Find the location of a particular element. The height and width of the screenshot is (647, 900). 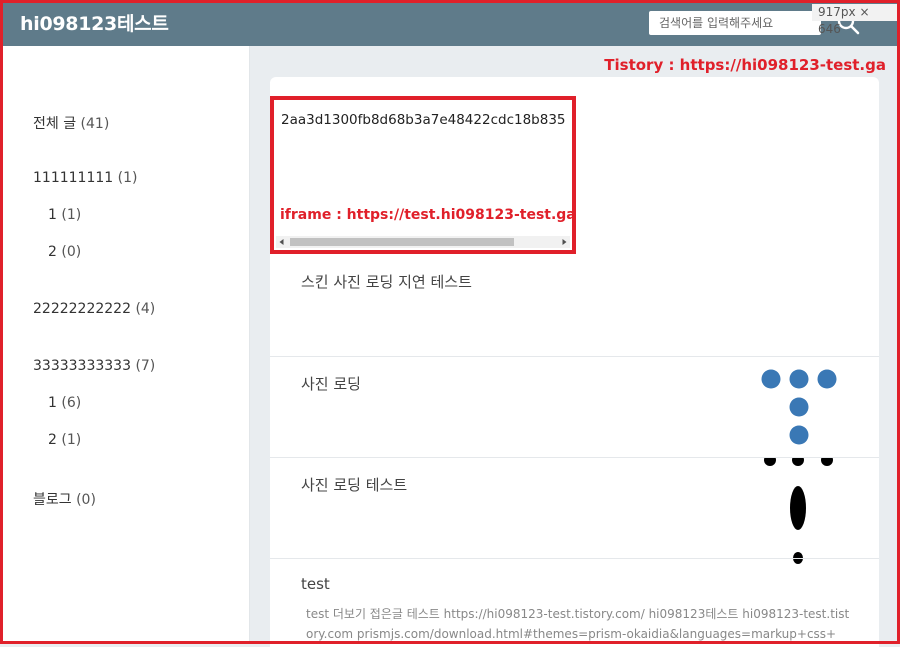

scroll-right-arrow-icon is located at coordinates (564, 242).